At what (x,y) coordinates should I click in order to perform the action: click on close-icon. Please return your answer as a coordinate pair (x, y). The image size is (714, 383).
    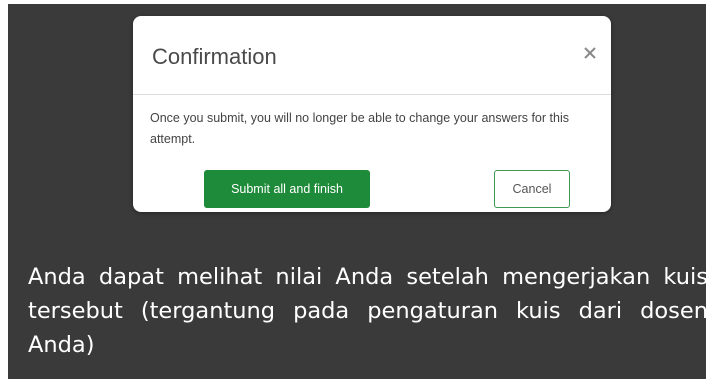
    Looking at the image, I should click on (590, 53).